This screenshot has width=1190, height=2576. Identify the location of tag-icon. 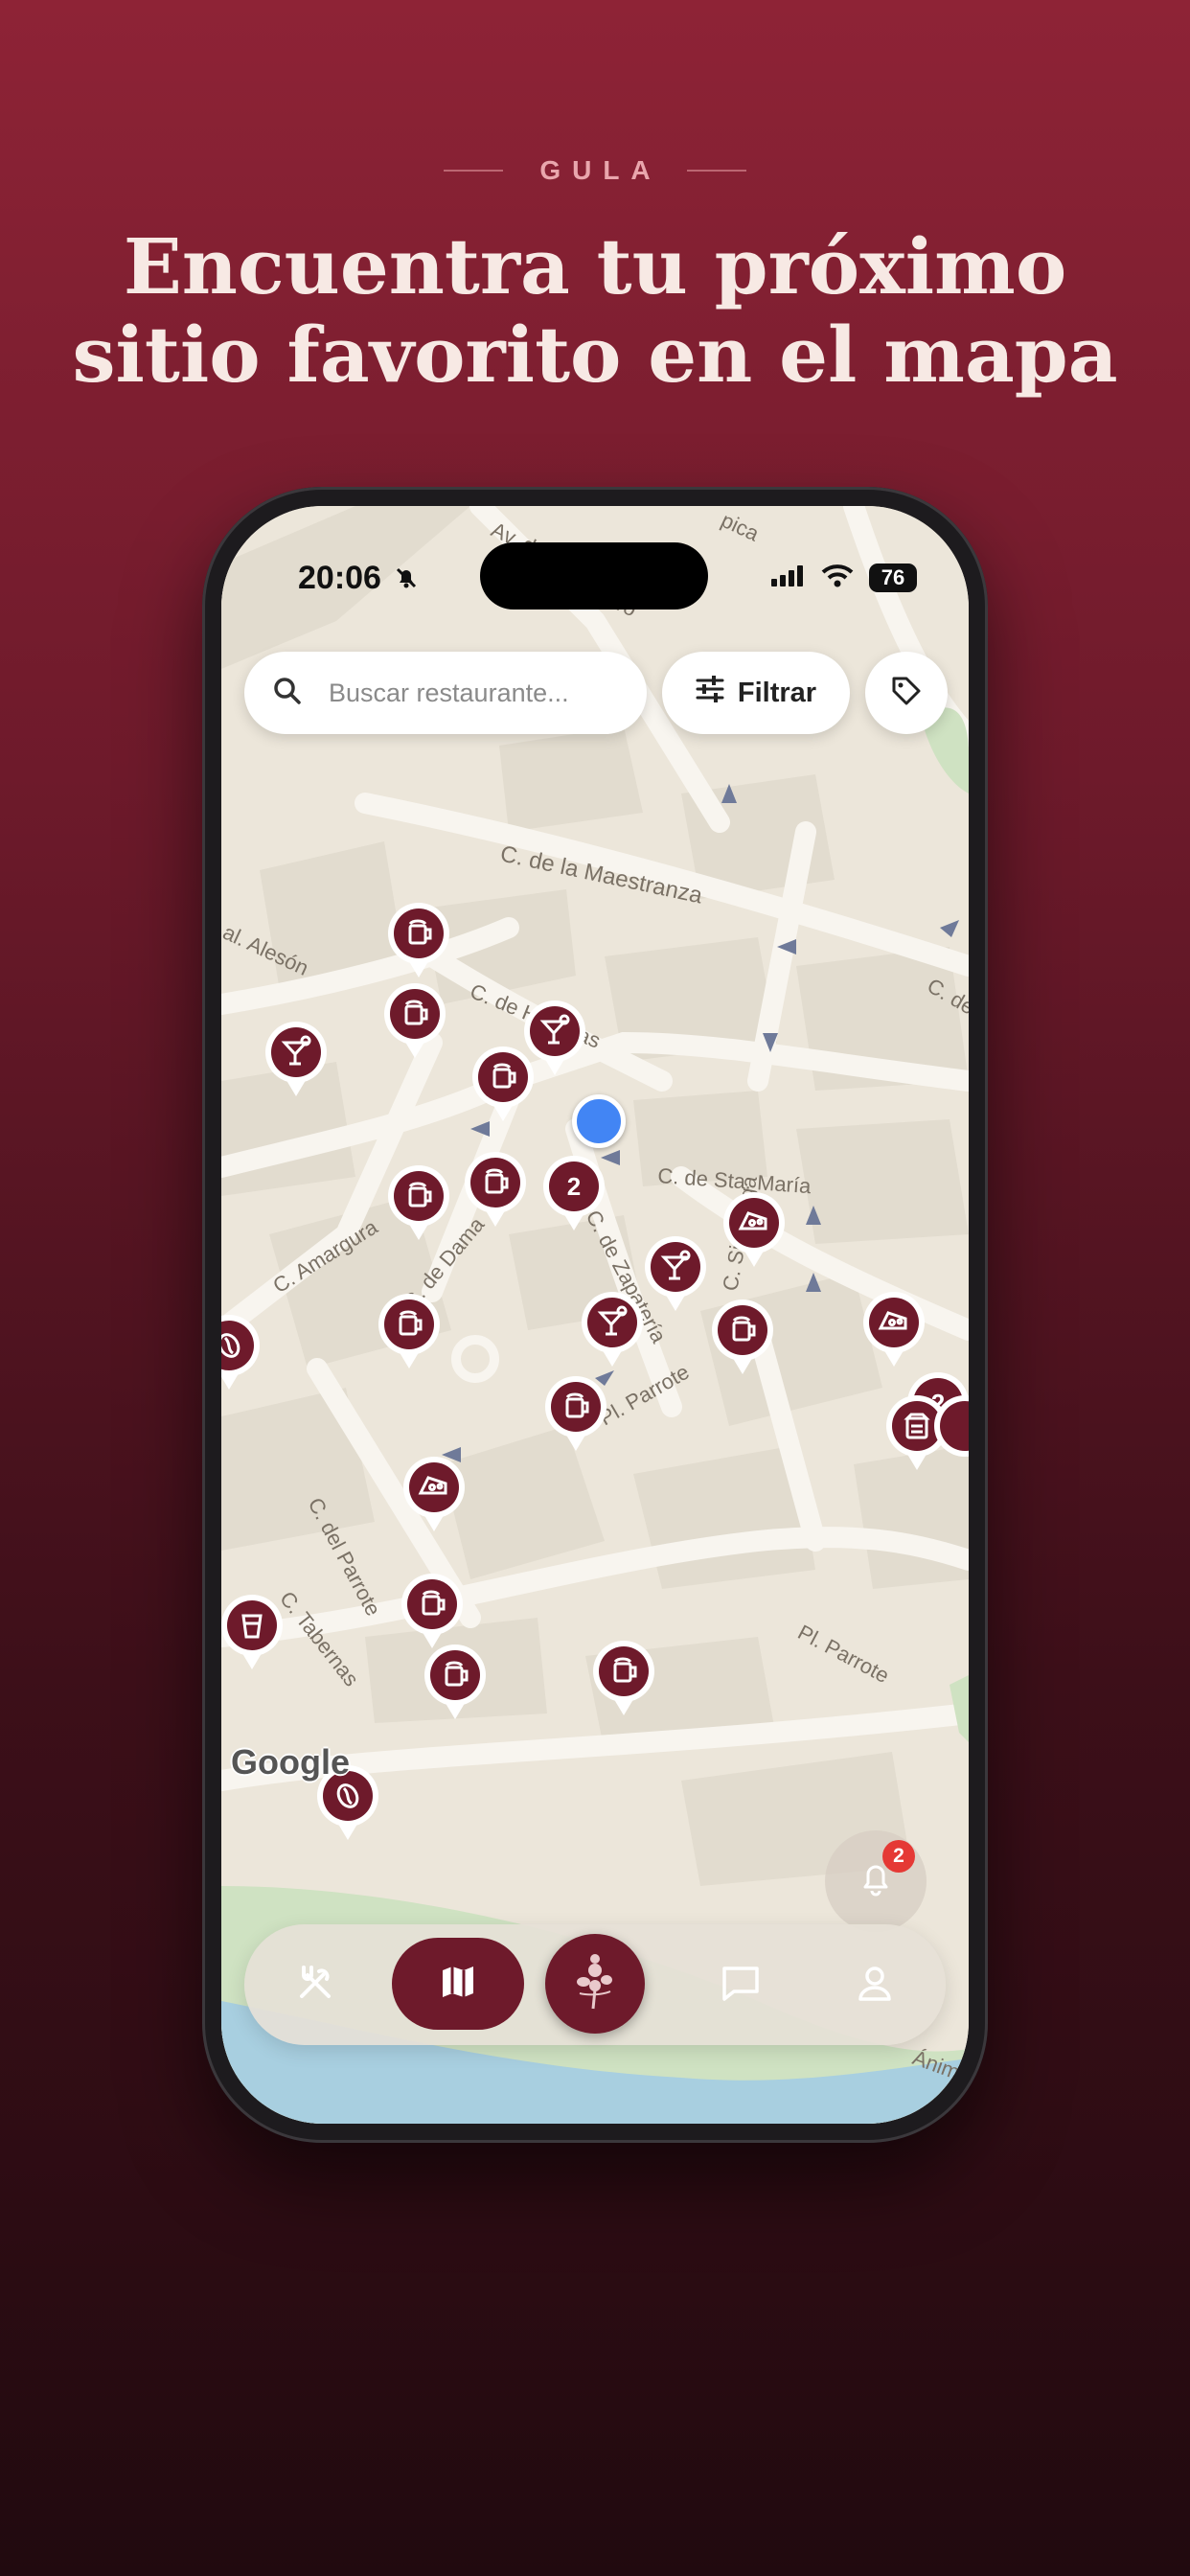
(906, 693).